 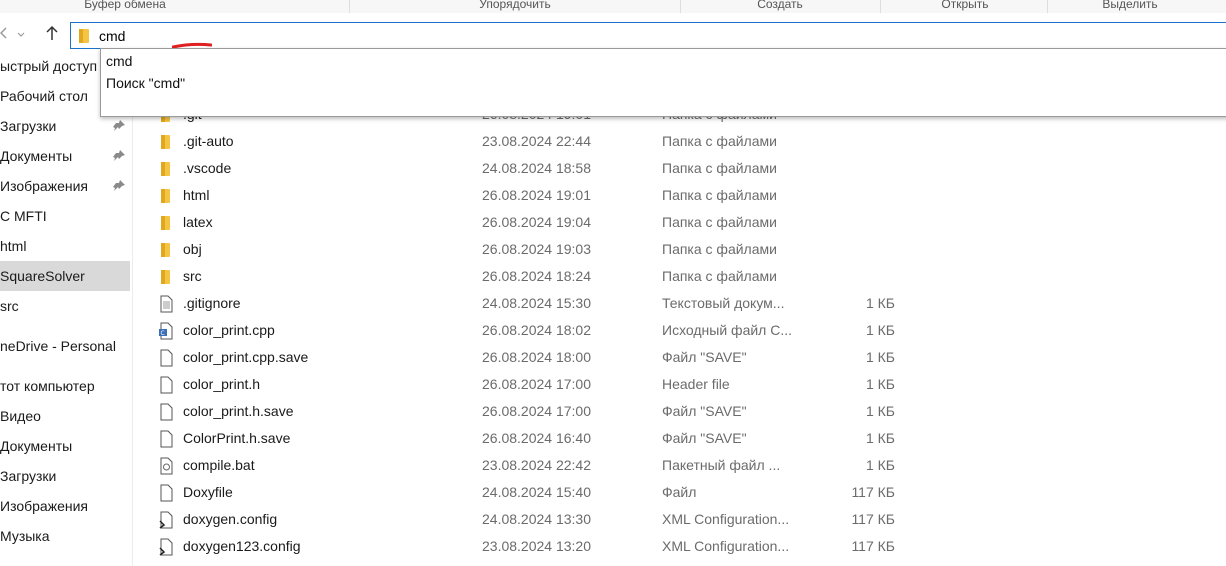 What do you see at coordinates (237, 438) in the screenshot?
I see `file-name: ColorPrint.h.save` at bounding box center [237, 438].